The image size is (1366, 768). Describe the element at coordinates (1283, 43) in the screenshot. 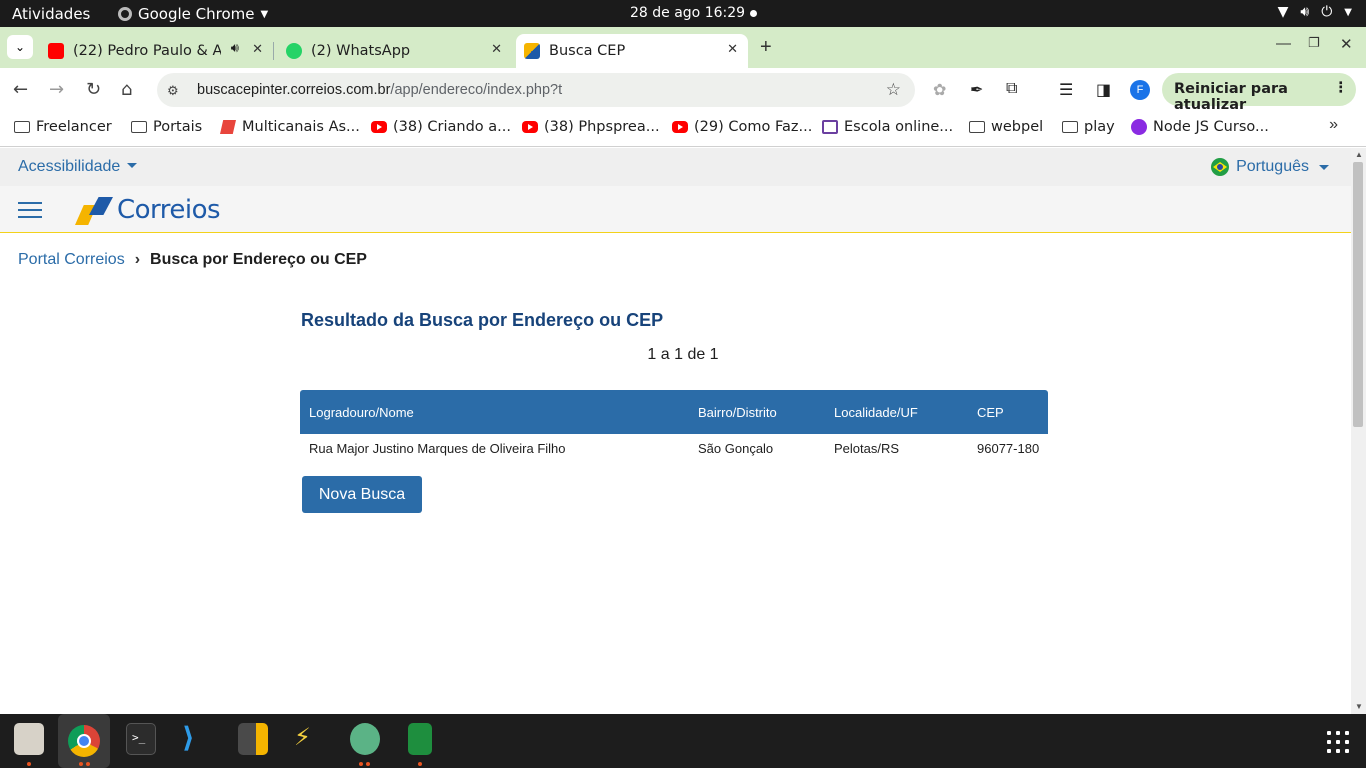

I see `minimize-button: —` at that location.